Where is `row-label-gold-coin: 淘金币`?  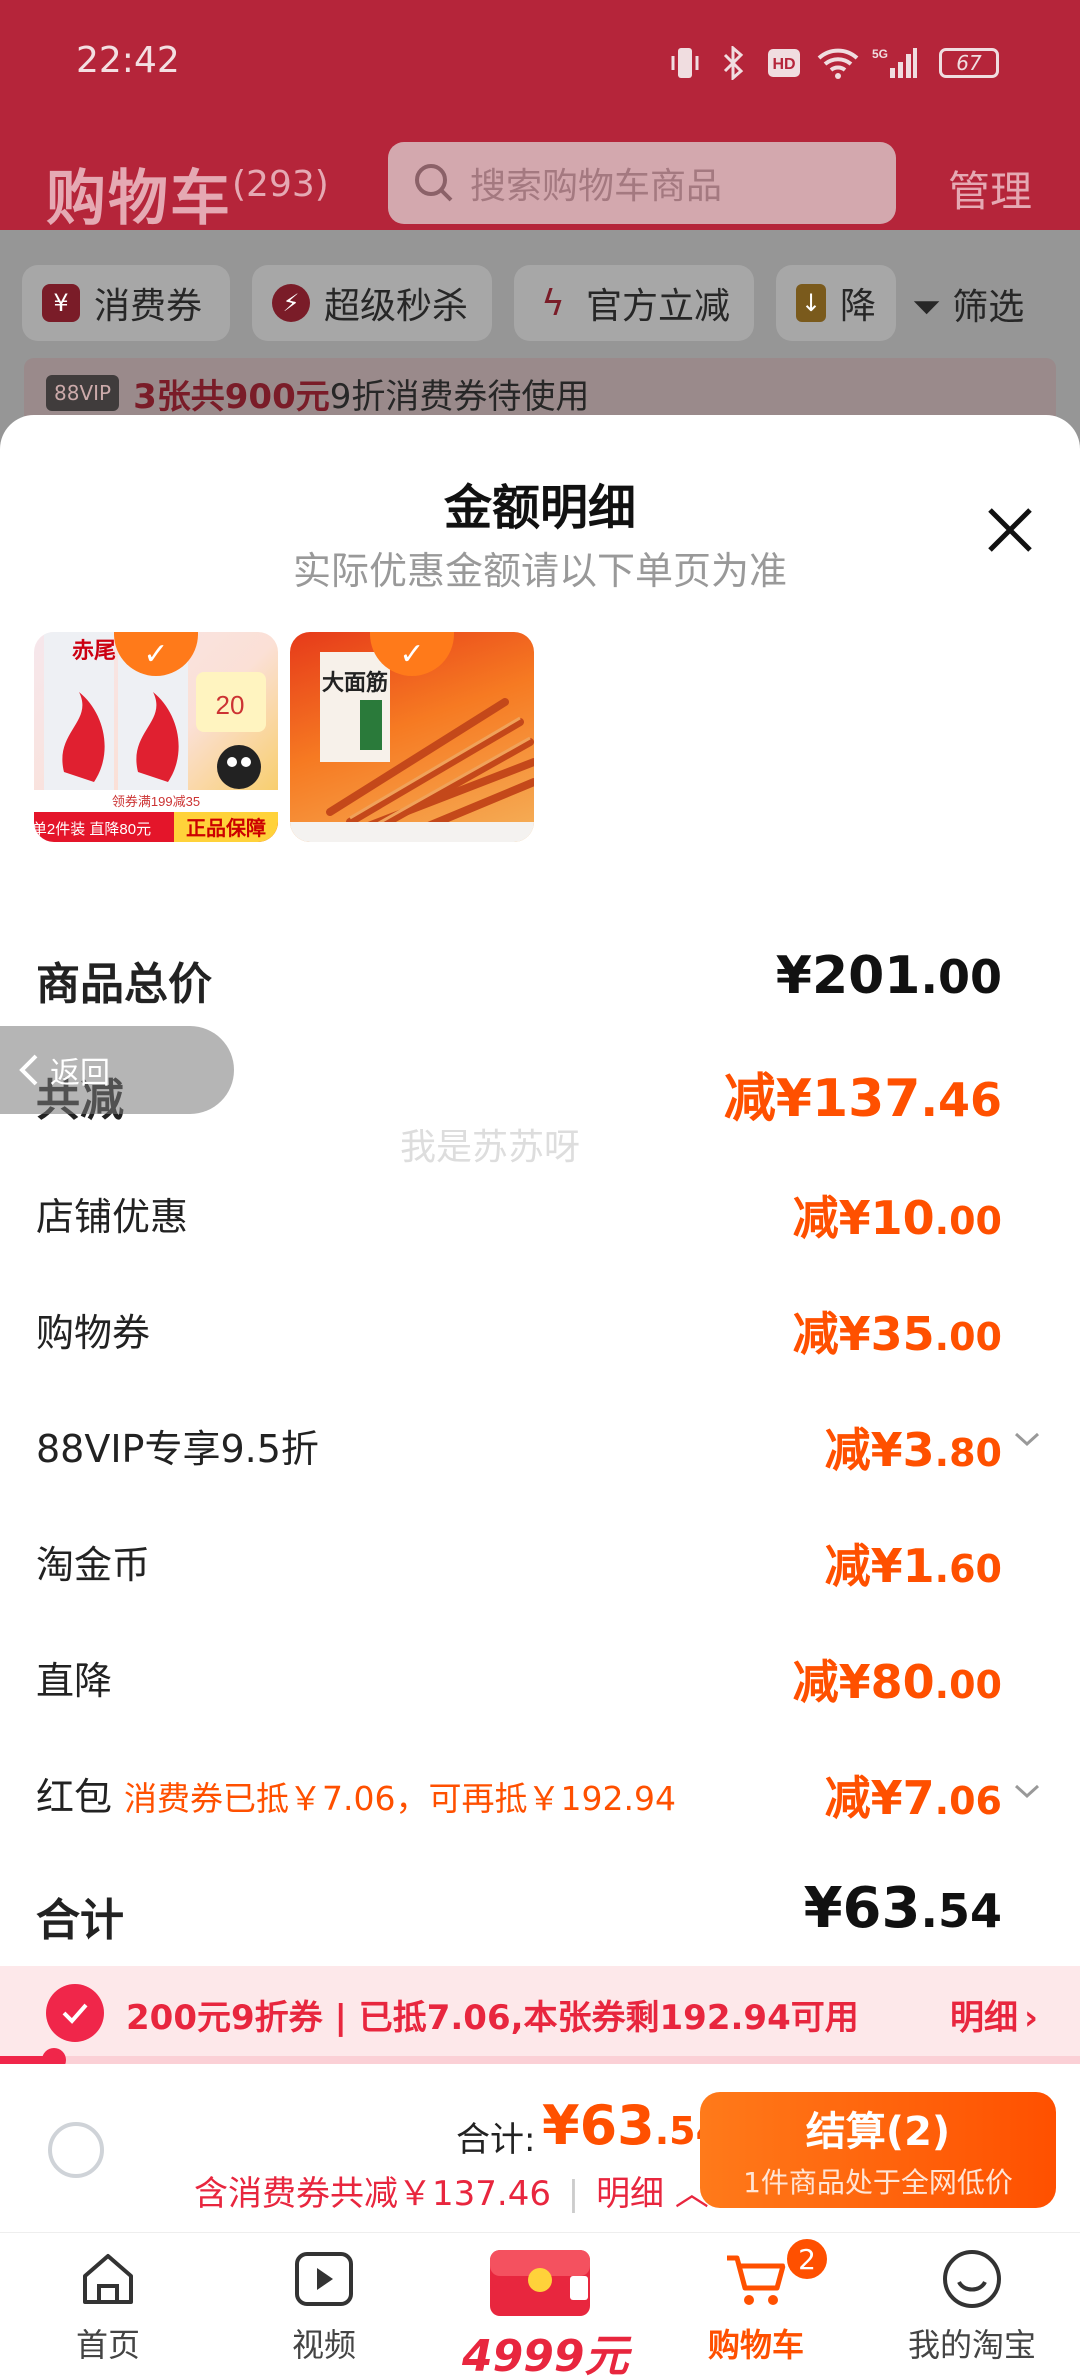
row-label-gold-coin: 淘金币 is located at coordinates (93, 1565).